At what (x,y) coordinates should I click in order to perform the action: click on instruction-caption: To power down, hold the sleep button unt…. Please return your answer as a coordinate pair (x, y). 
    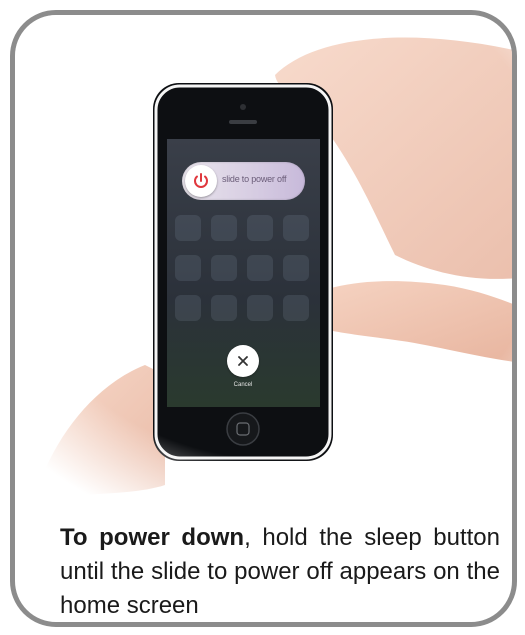
    Looking at the image, I should click on (280, 571).